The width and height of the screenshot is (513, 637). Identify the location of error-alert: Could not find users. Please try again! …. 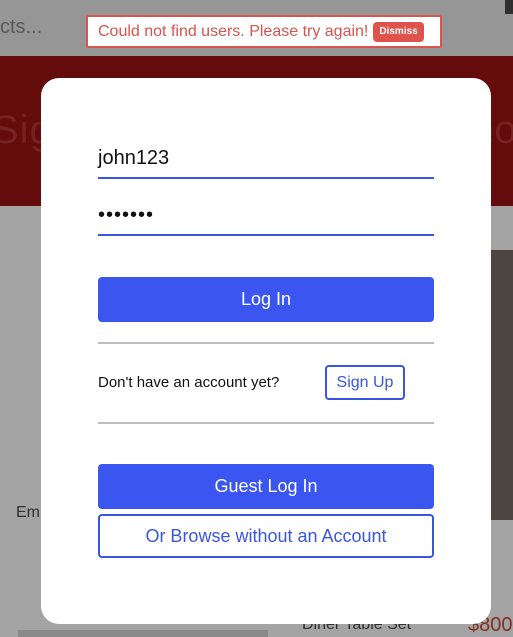
(264, 31).